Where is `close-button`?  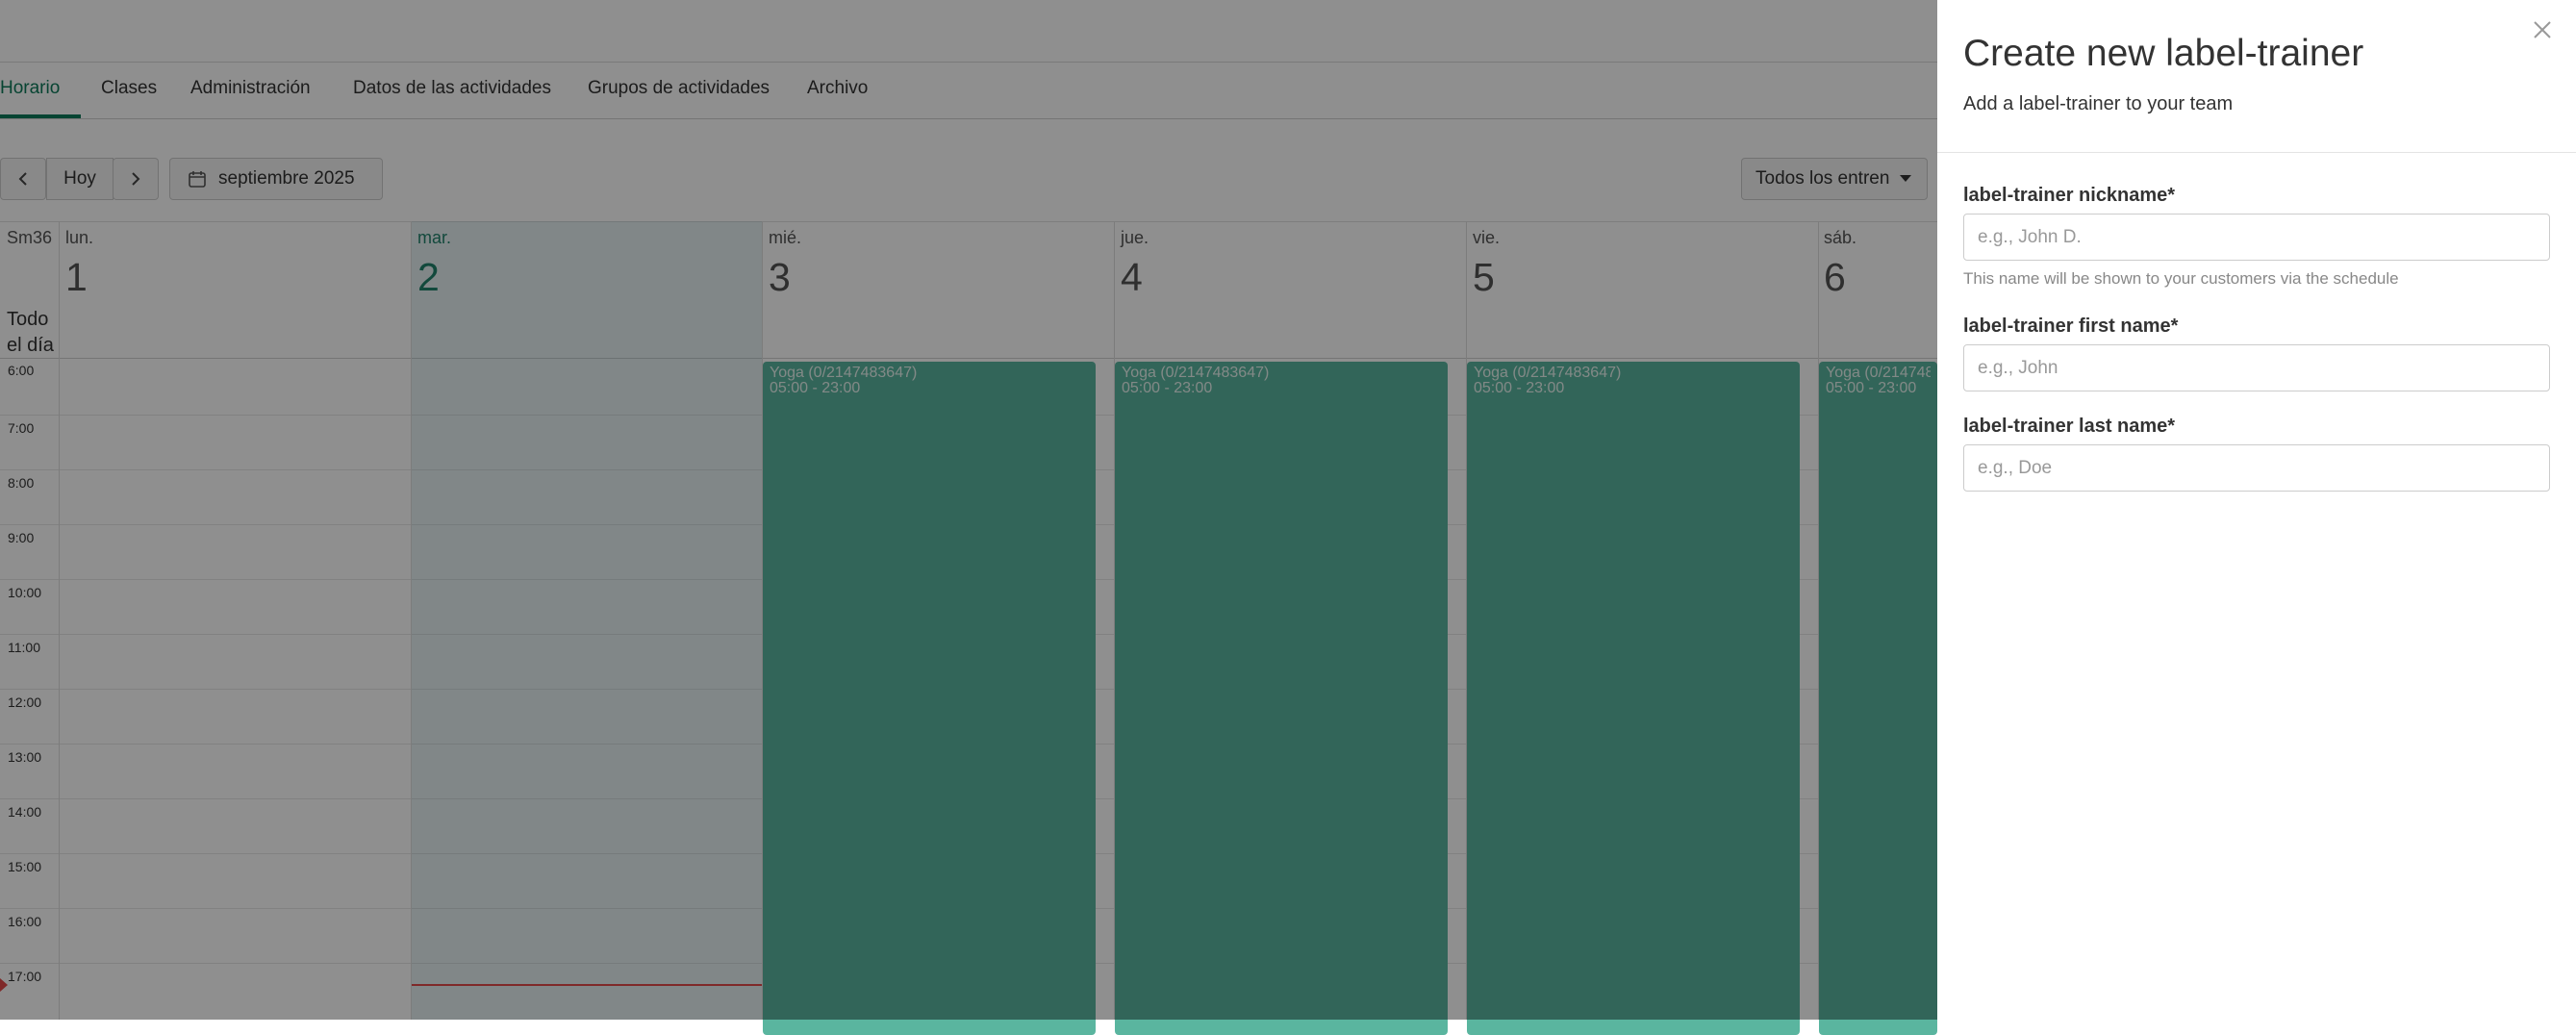
close-button is located at coordinates (2543, 30).